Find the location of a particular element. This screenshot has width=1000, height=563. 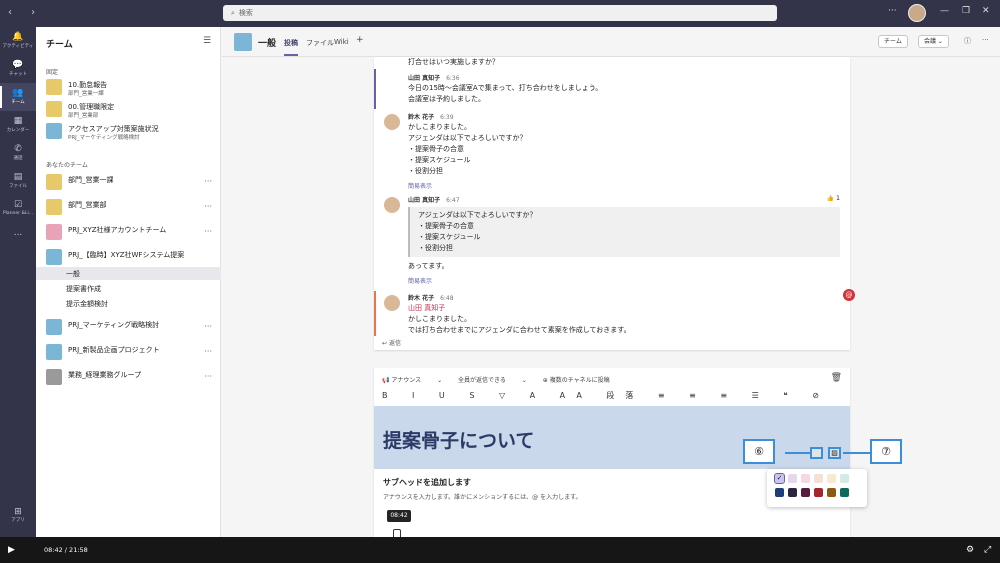

apps-icon: ⊞ is located at coordinates (18, 512).